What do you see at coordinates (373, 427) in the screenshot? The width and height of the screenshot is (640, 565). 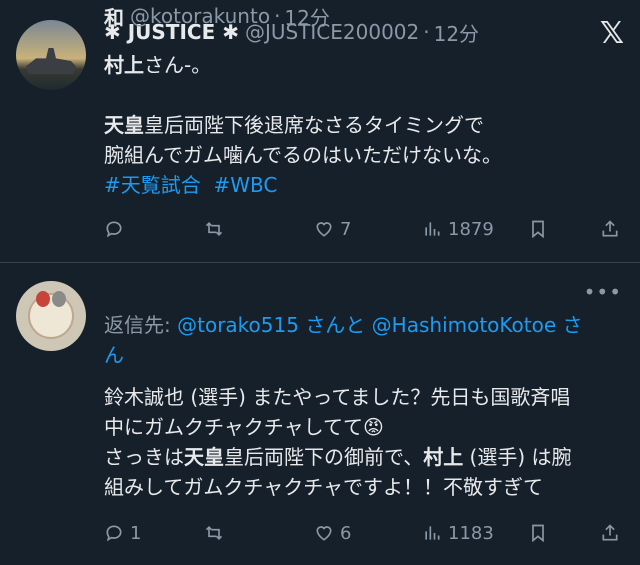 I see `angry-emoji-icon: 😡` at bounding box center [373, 427].